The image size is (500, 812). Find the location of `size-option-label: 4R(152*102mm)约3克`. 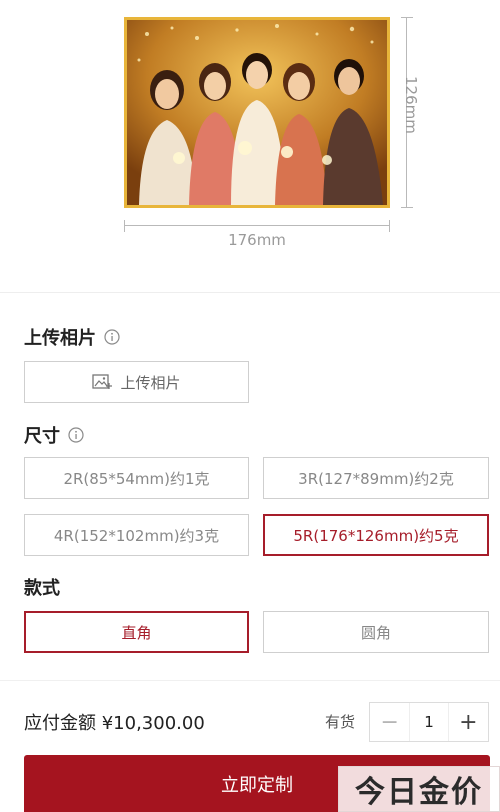

size-option-label: 4R(152*102mm)约3克 is located at coordinates (136, 535).